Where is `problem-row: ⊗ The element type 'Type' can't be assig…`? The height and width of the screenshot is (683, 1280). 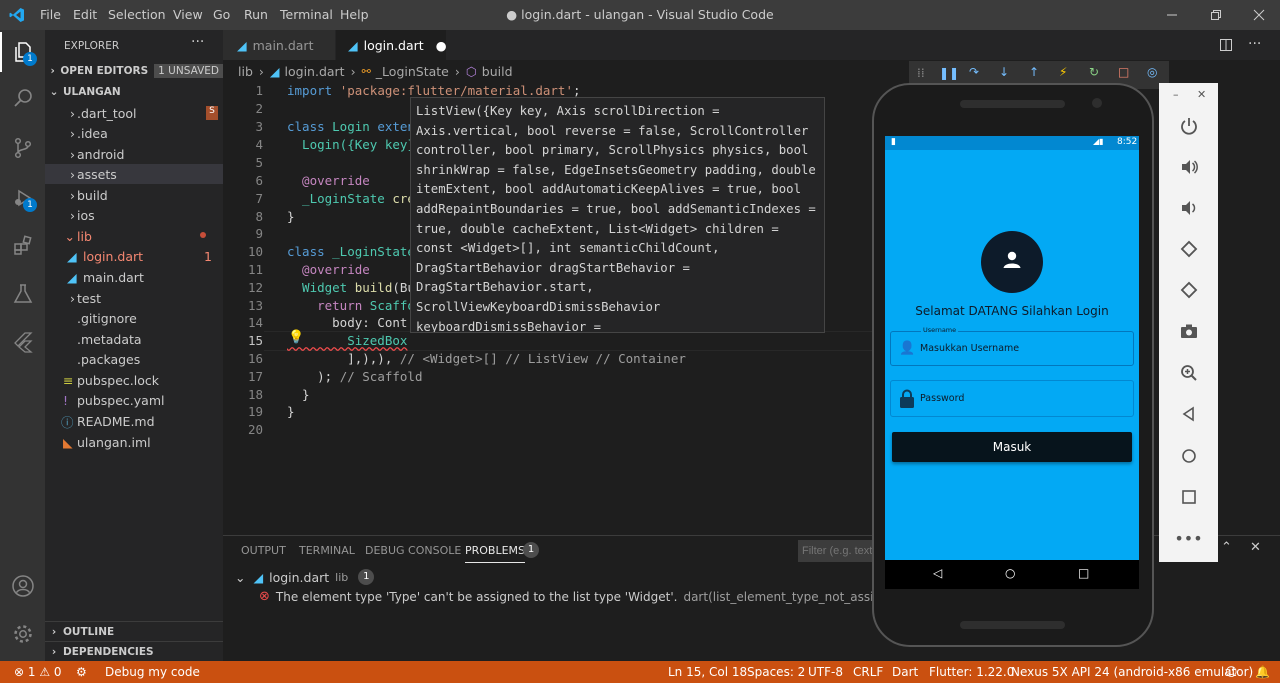
problem-row: ⊗ The element type 'Type' can't be assig… is located at coordinates (603, 596).